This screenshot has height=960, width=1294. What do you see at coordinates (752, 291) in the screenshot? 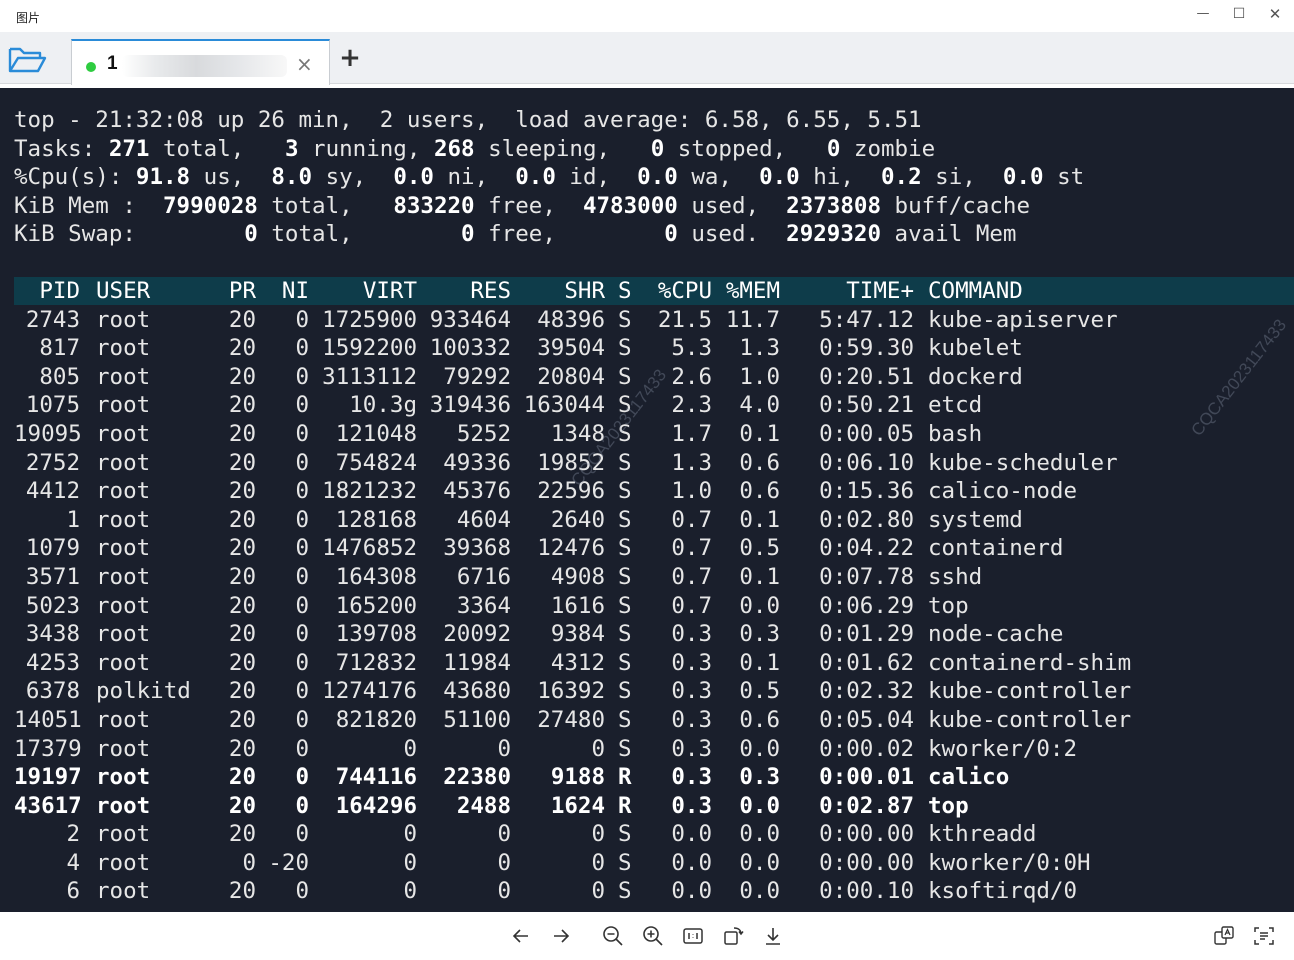
I see `column-header-mem: %MEM` at bounding box center [752, 291].